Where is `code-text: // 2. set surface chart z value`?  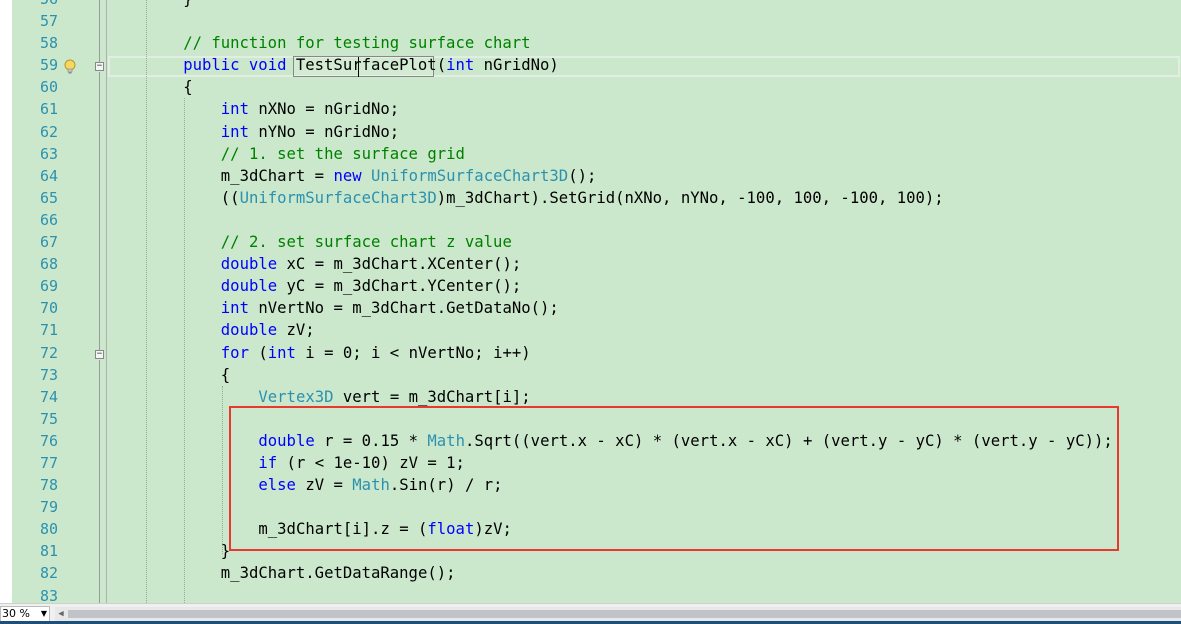
code-text: // 2. set surface chart z value is located at coordinates (366, 242).